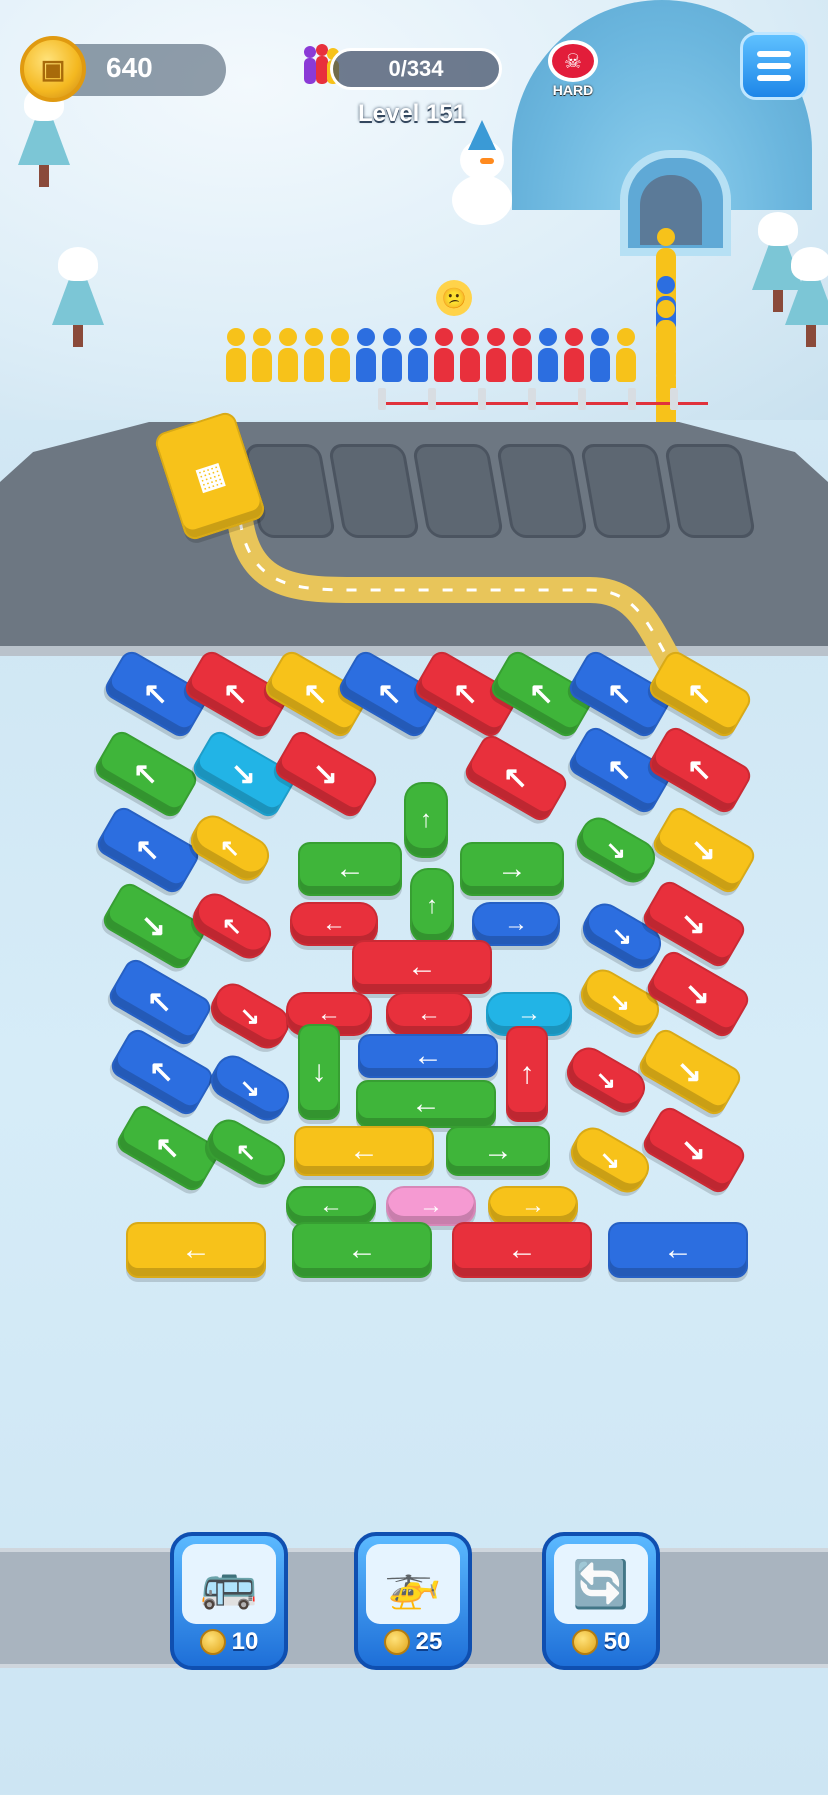 The height and width of the screenshot is (1795, 828). What do you see at coordinates (413, 1584) in the screenshot?
I see `helicopter-icon: 🚁` at bounding box center [413, 1584].